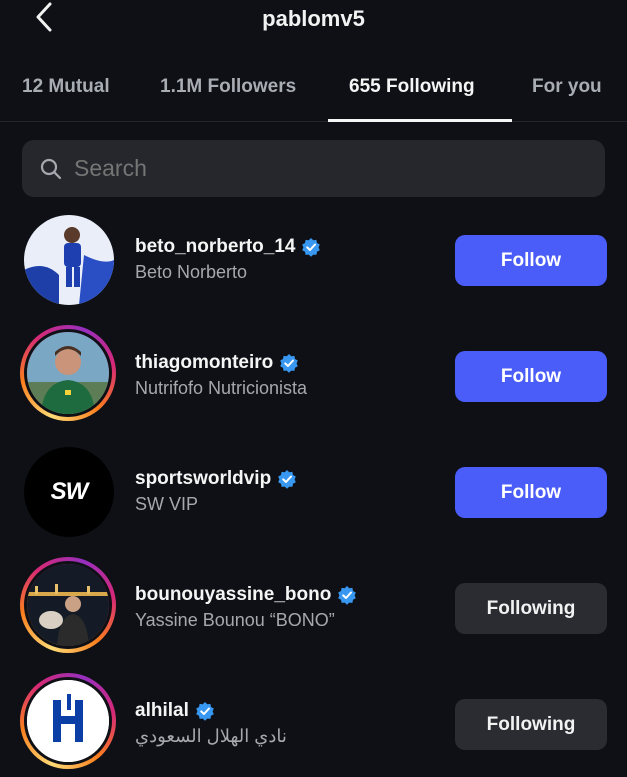  I want to click on account-info: alhilal نادي الهلال السعودي, so click(211, 723).